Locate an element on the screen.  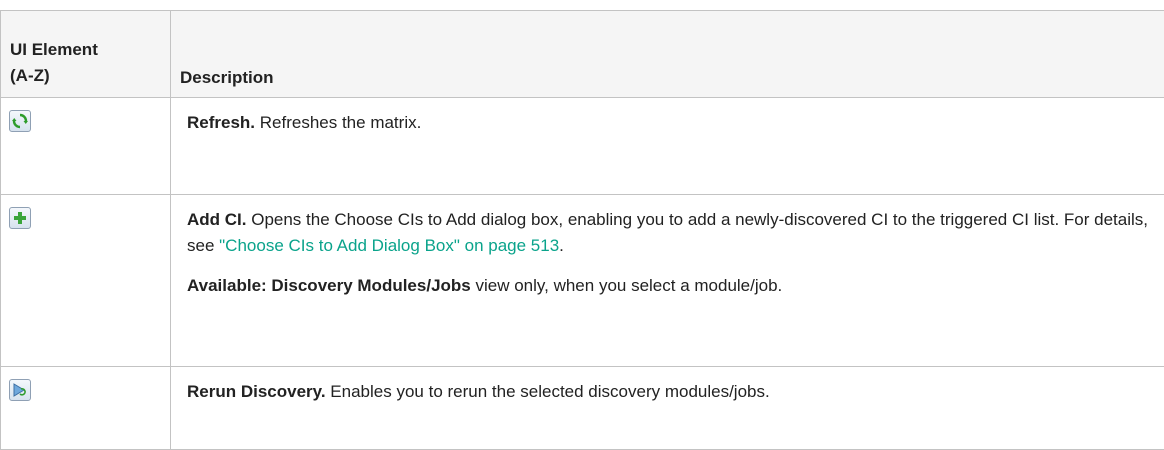
row-text-end: . is located at coordinates (561, 245).